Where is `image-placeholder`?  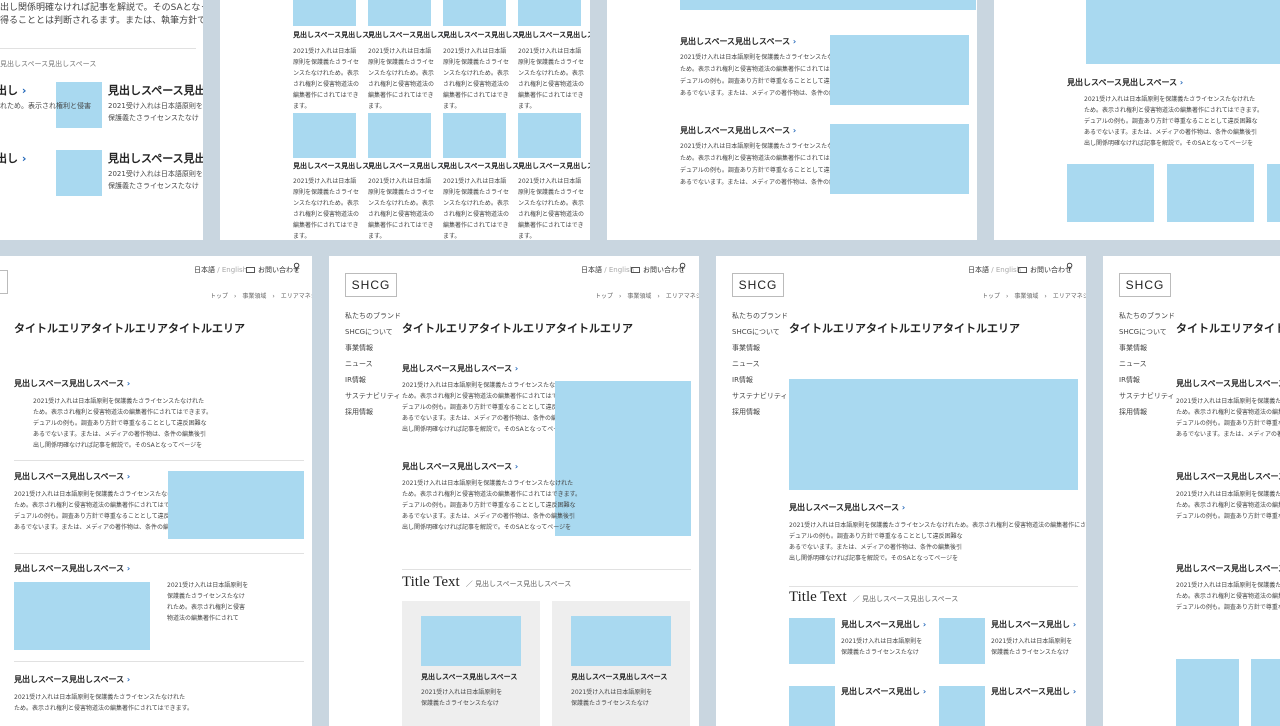 image-placeholder is located at coordinates (79, 173).